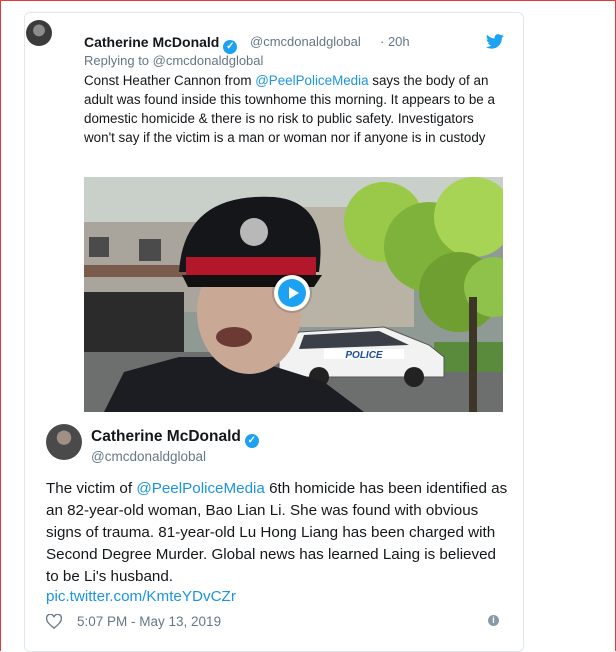 This screenshot has width=616, height=652. I want to click on main-author-name-text: Catherine McDonald, so click(166, 436).